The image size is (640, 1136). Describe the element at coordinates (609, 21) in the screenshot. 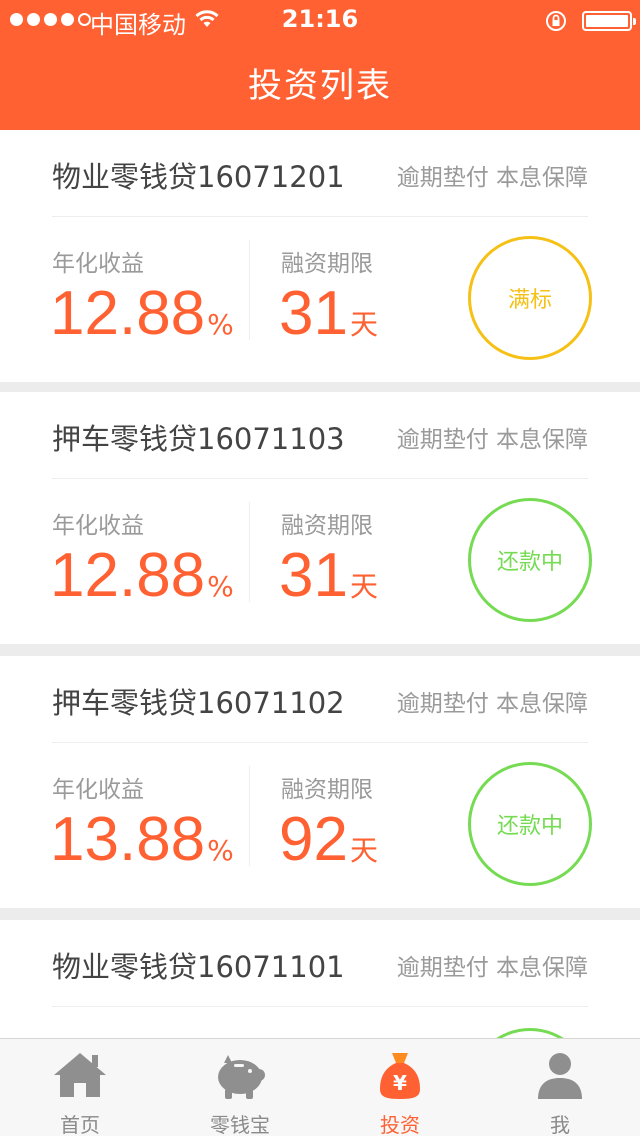

I see `battery-icon` at that location.